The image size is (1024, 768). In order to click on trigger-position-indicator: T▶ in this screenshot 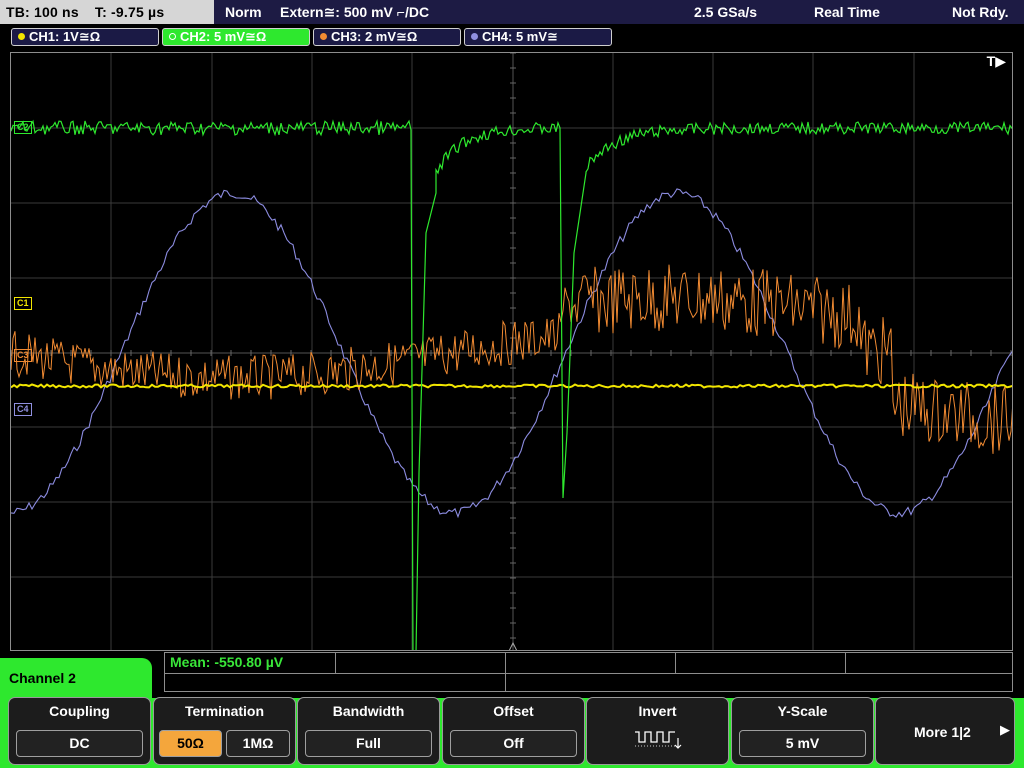, I will do `click(996, 61)`.